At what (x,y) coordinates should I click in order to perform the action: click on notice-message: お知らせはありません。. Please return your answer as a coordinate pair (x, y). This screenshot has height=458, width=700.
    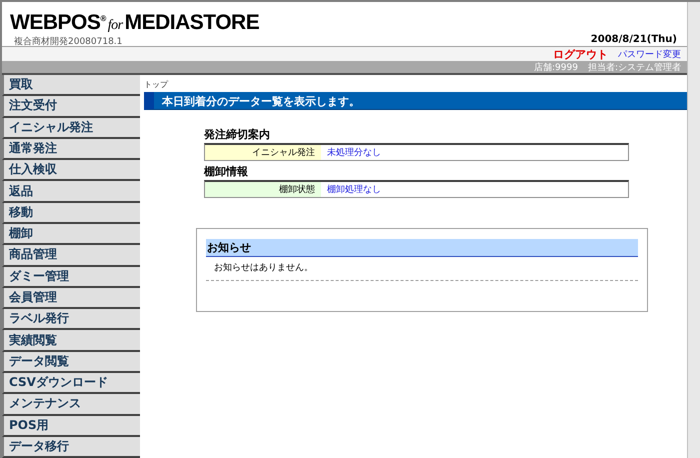
    Looking at the image, I should click on (422, 269).